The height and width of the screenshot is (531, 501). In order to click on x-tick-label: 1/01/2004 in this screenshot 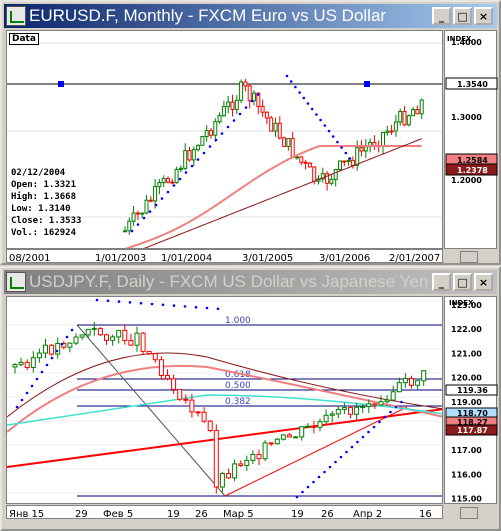, I will do `click(186, 258)`.